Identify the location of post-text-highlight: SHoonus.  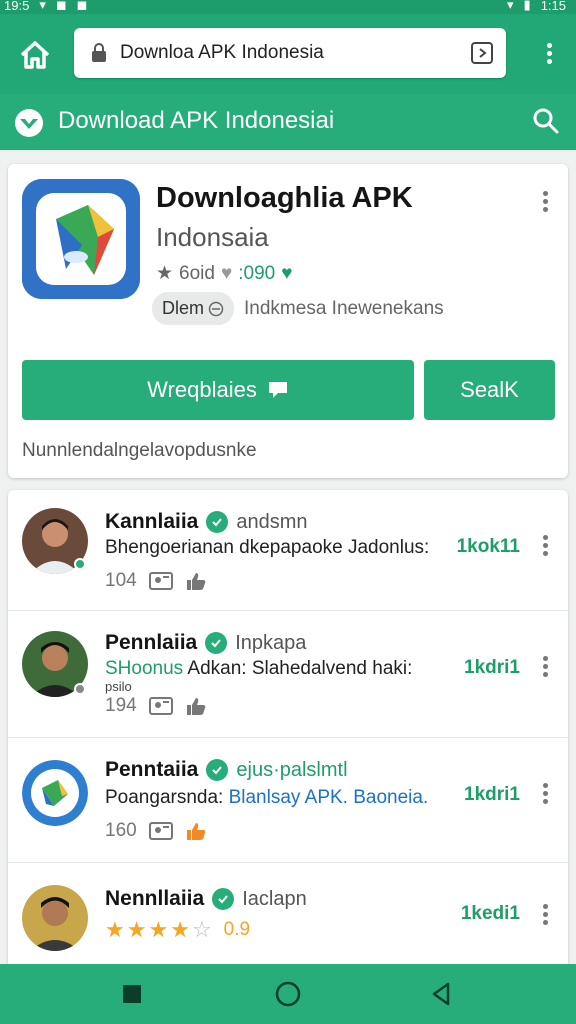
(144, 668).